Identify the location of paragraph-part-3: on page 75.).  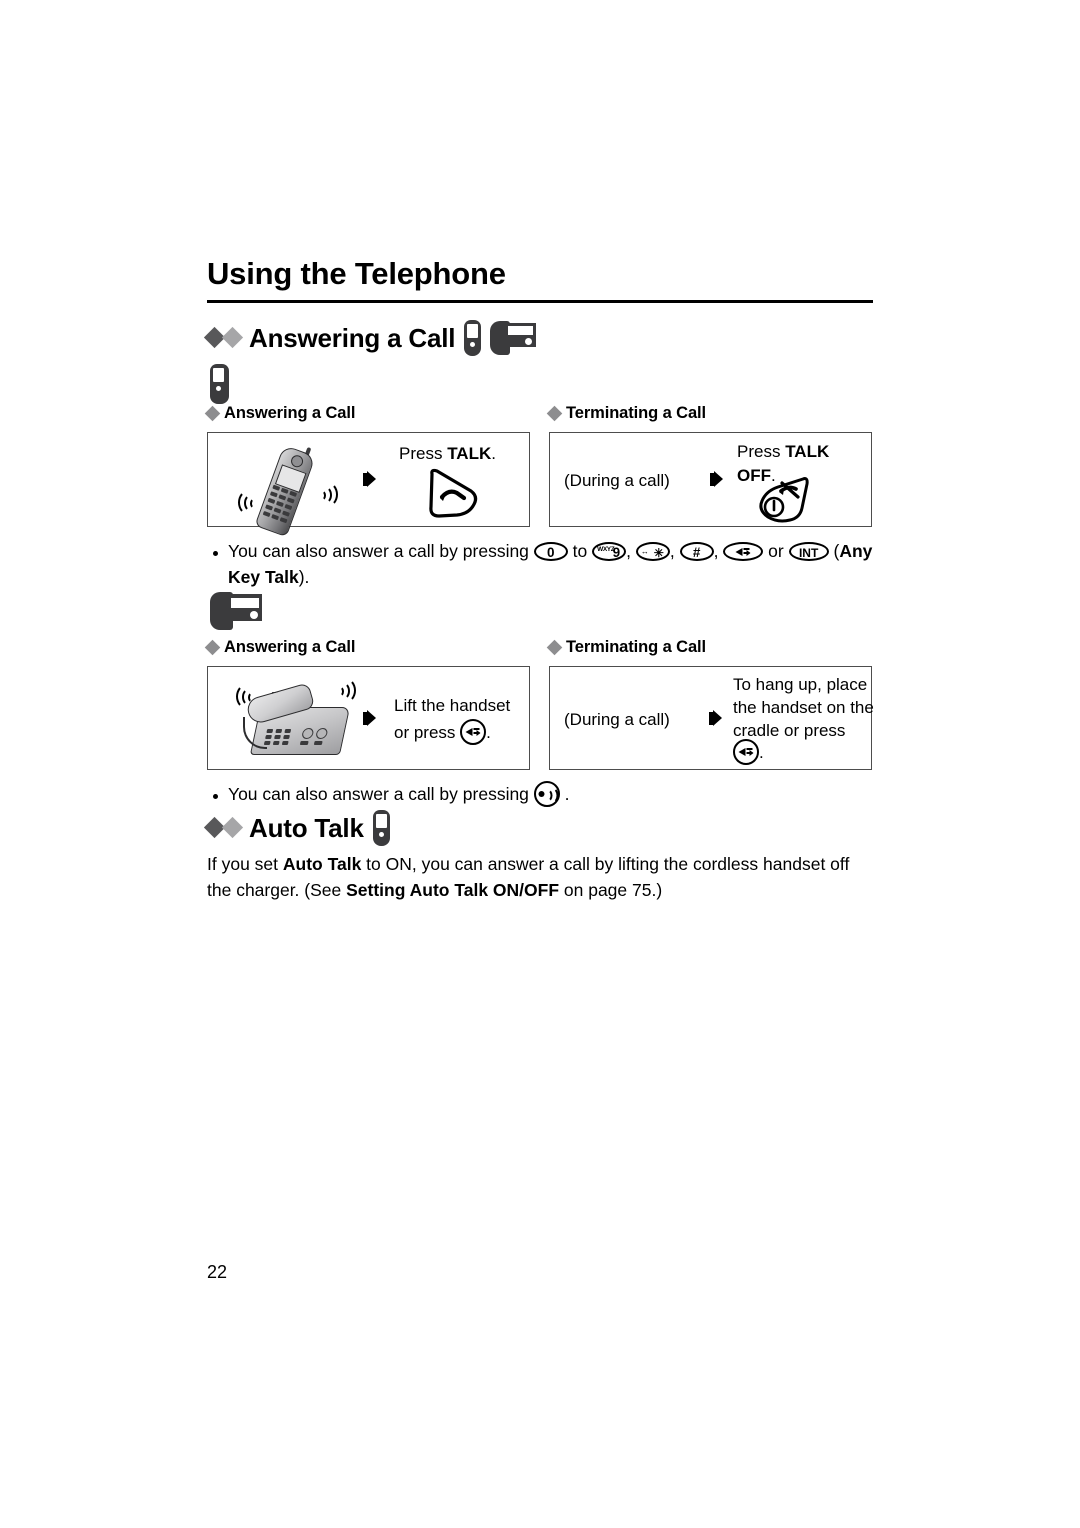
(611, 890).